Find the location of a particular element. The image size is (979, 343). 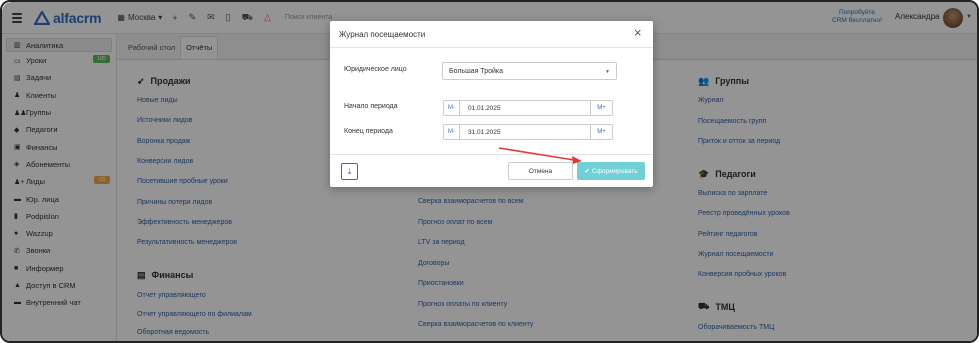

cancel-button: Отмена is located at coordinates (540, 171).